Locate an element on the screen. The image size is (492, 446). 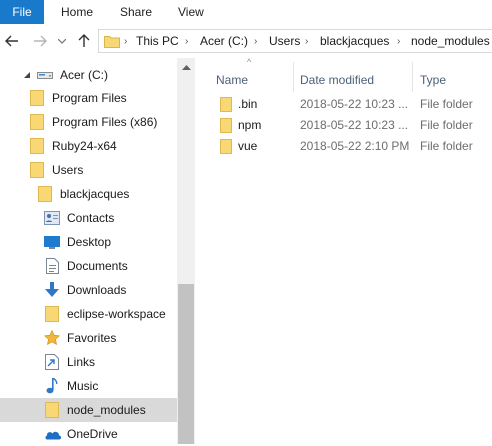
file-row: vue 2018-05-22 2:10 PM File folder is located at coordinates (354, 146).